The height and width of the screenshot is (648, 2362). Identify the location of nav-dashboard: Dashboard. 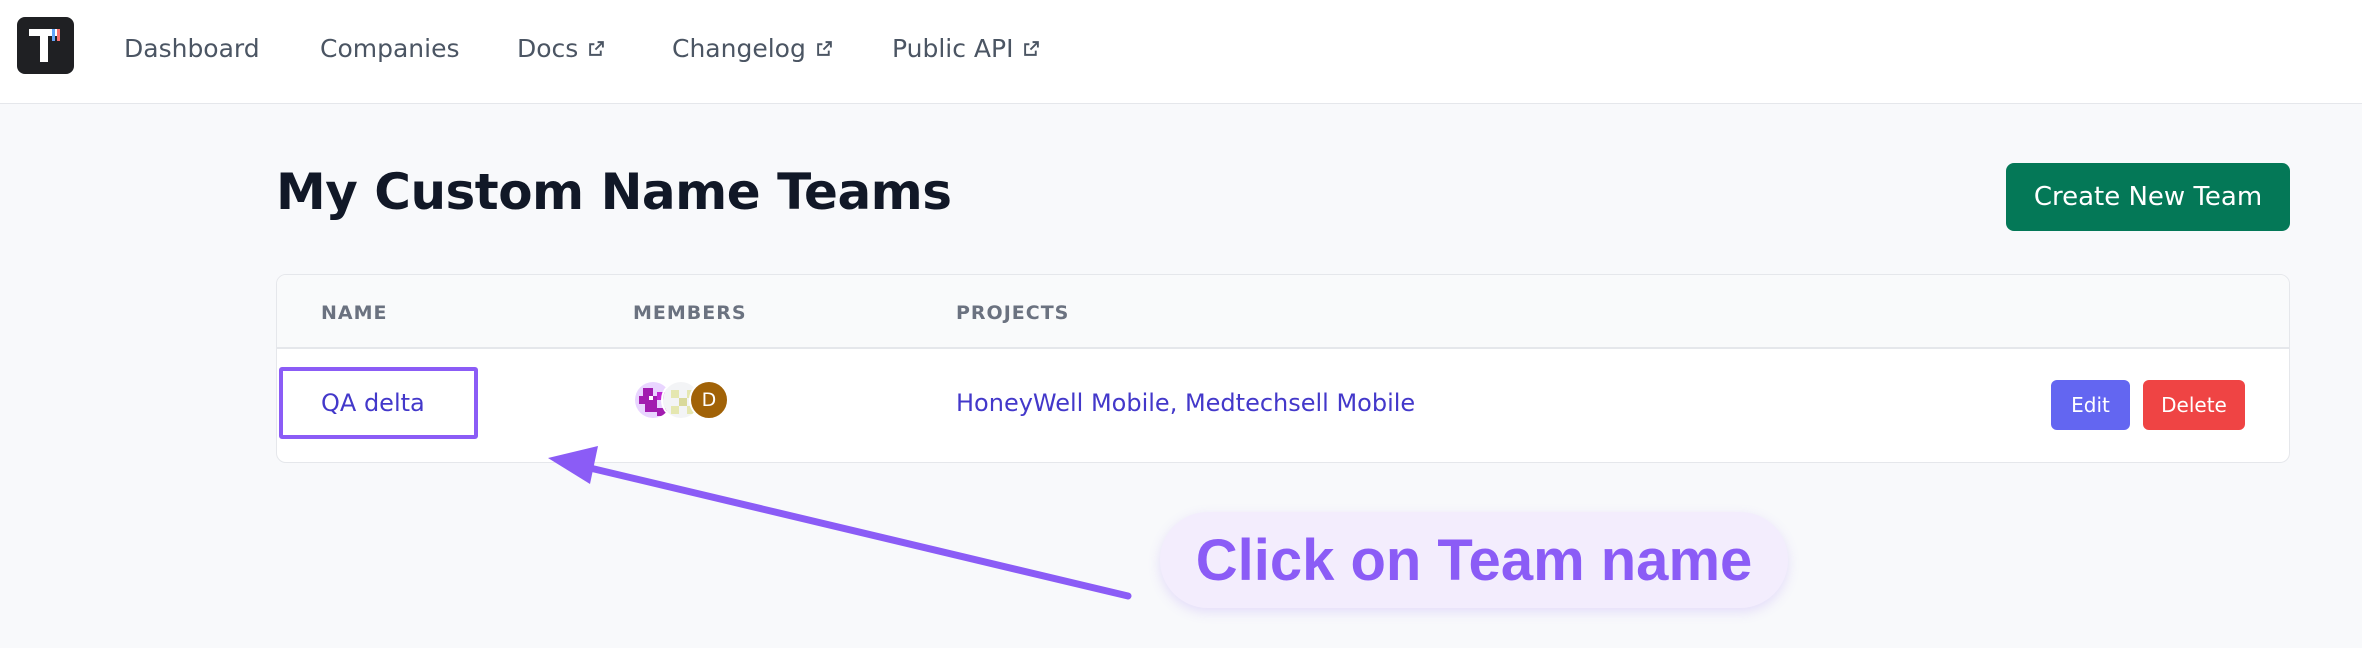
(192, 48).